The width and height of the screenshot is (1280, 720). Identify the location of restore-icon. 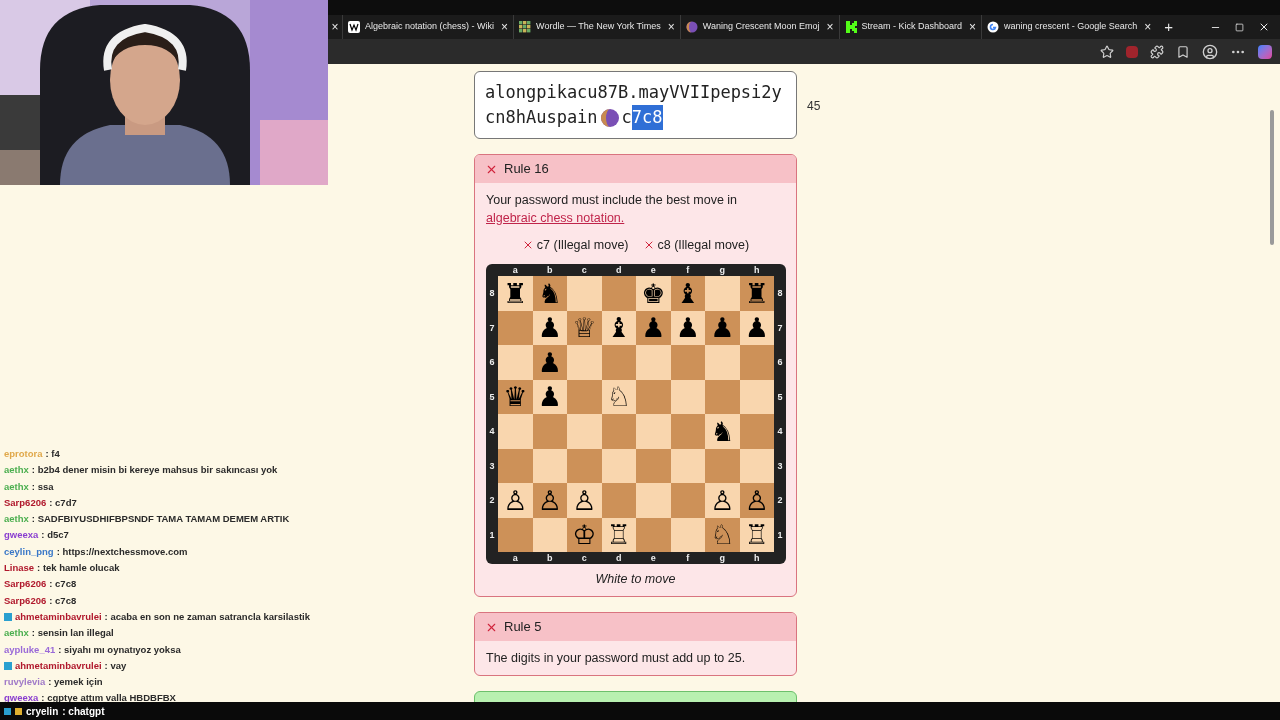
(1239, 27).